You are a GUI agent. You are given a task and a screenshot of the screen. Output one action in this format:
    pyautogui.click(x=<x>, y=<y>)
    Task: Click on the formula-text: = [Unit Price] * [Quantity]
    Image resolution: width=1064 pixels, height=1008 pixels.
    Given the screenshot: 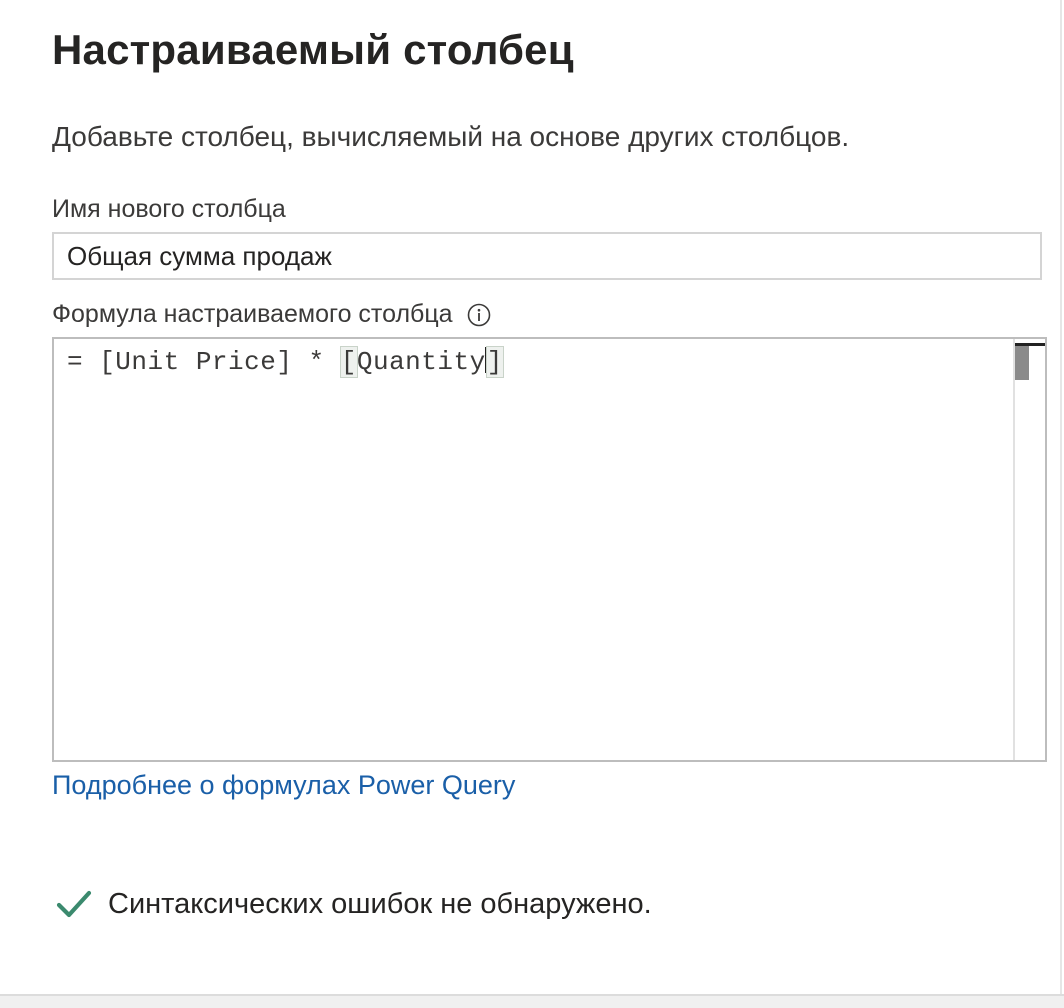 What is the action you would take?
    pyautogui.click(x=285, y=362)
    